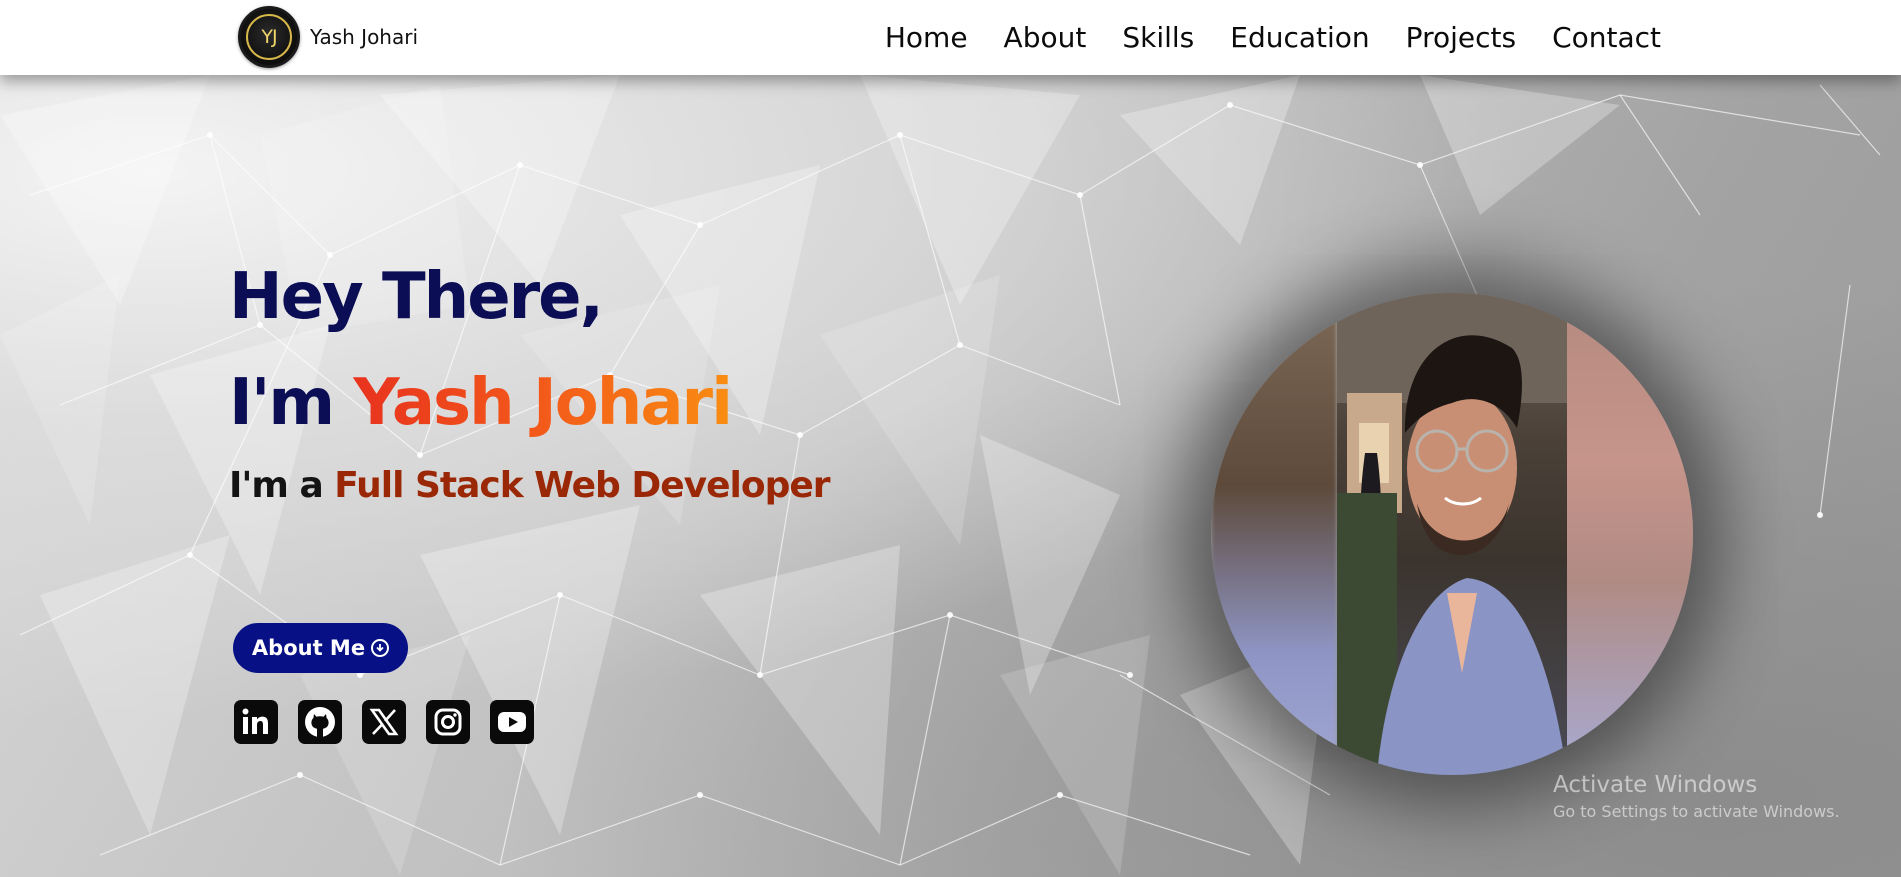  What do you see at coordinates (364, 37) in the screenshot?
I see `brand-name: Yash Johari` at bounding box center [364, 37].